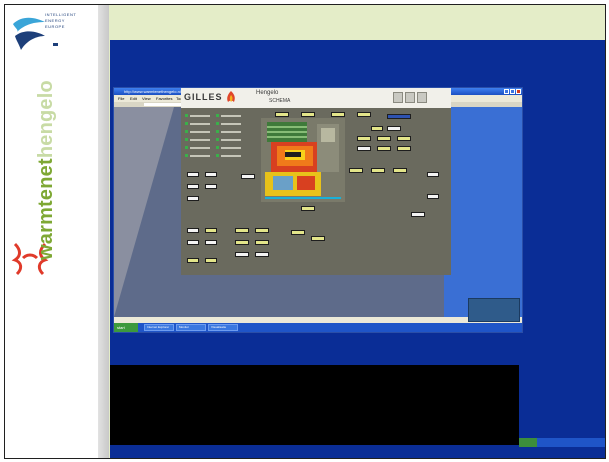 Image resolution: width=609 pixels, height=462 pixels. What do you see at coordinates (55, 20) in the screenshot?
I see `iee-text-line: ENERGY` at bounding box center [55, 20].